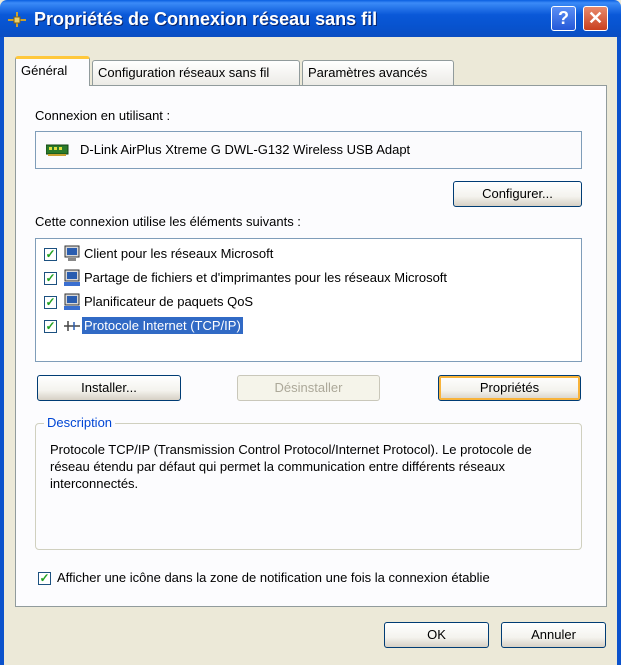 The image size is (621, 665). Describe the element at coordinates (563, 18) in the screenshot. I see `help-button: ?` at that location.